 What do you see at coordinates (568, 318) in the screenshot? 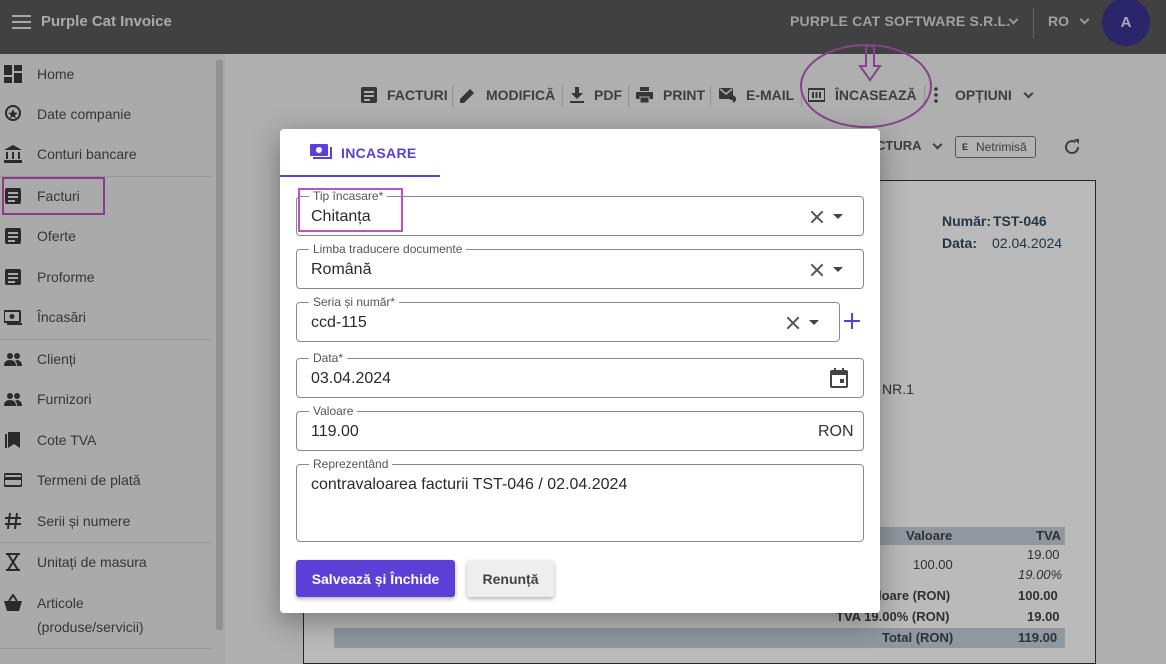
I see `serie-numar-select: Seria și număr* ccd-115` at bounding box center [568, 318].